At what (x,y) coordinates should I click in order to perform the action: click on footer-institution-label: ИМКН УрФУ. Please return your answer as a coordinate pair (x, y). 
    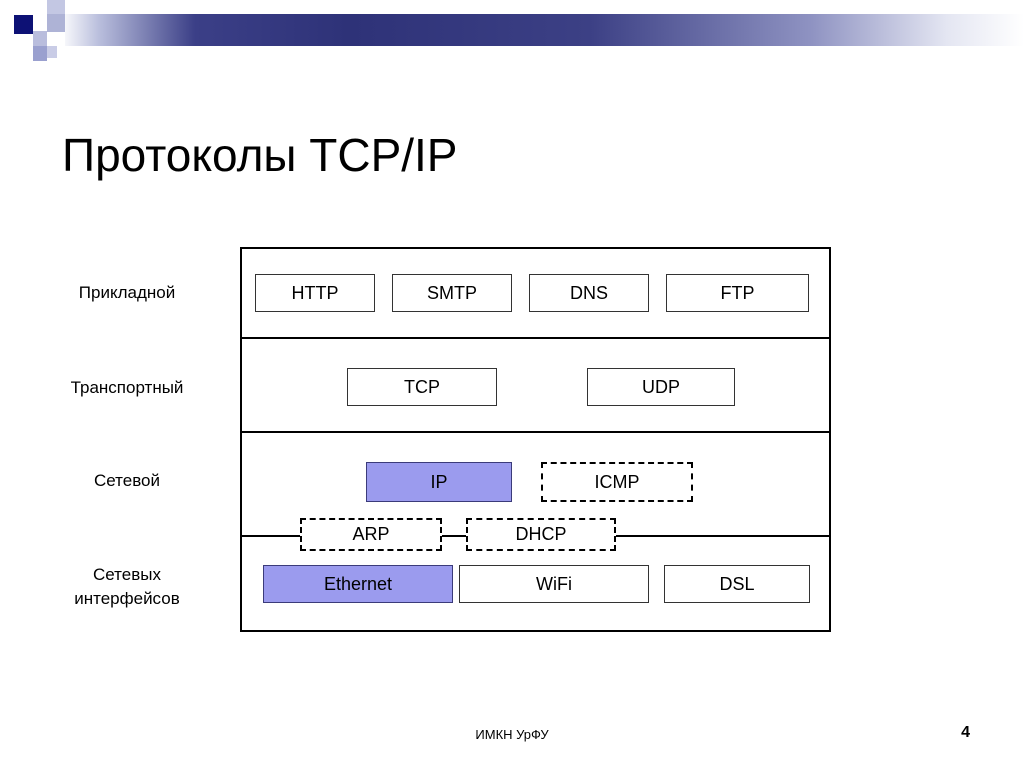
    Looking at the image, I should click on (512, 734).